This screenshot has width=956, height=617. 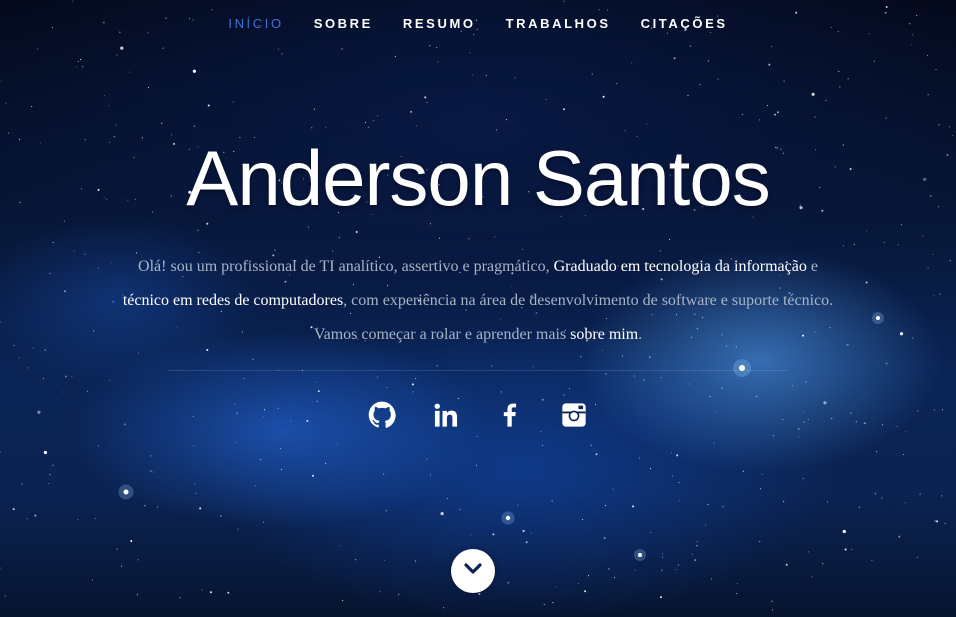 I want to click on instagram-icon, so click(x=574, y=415).